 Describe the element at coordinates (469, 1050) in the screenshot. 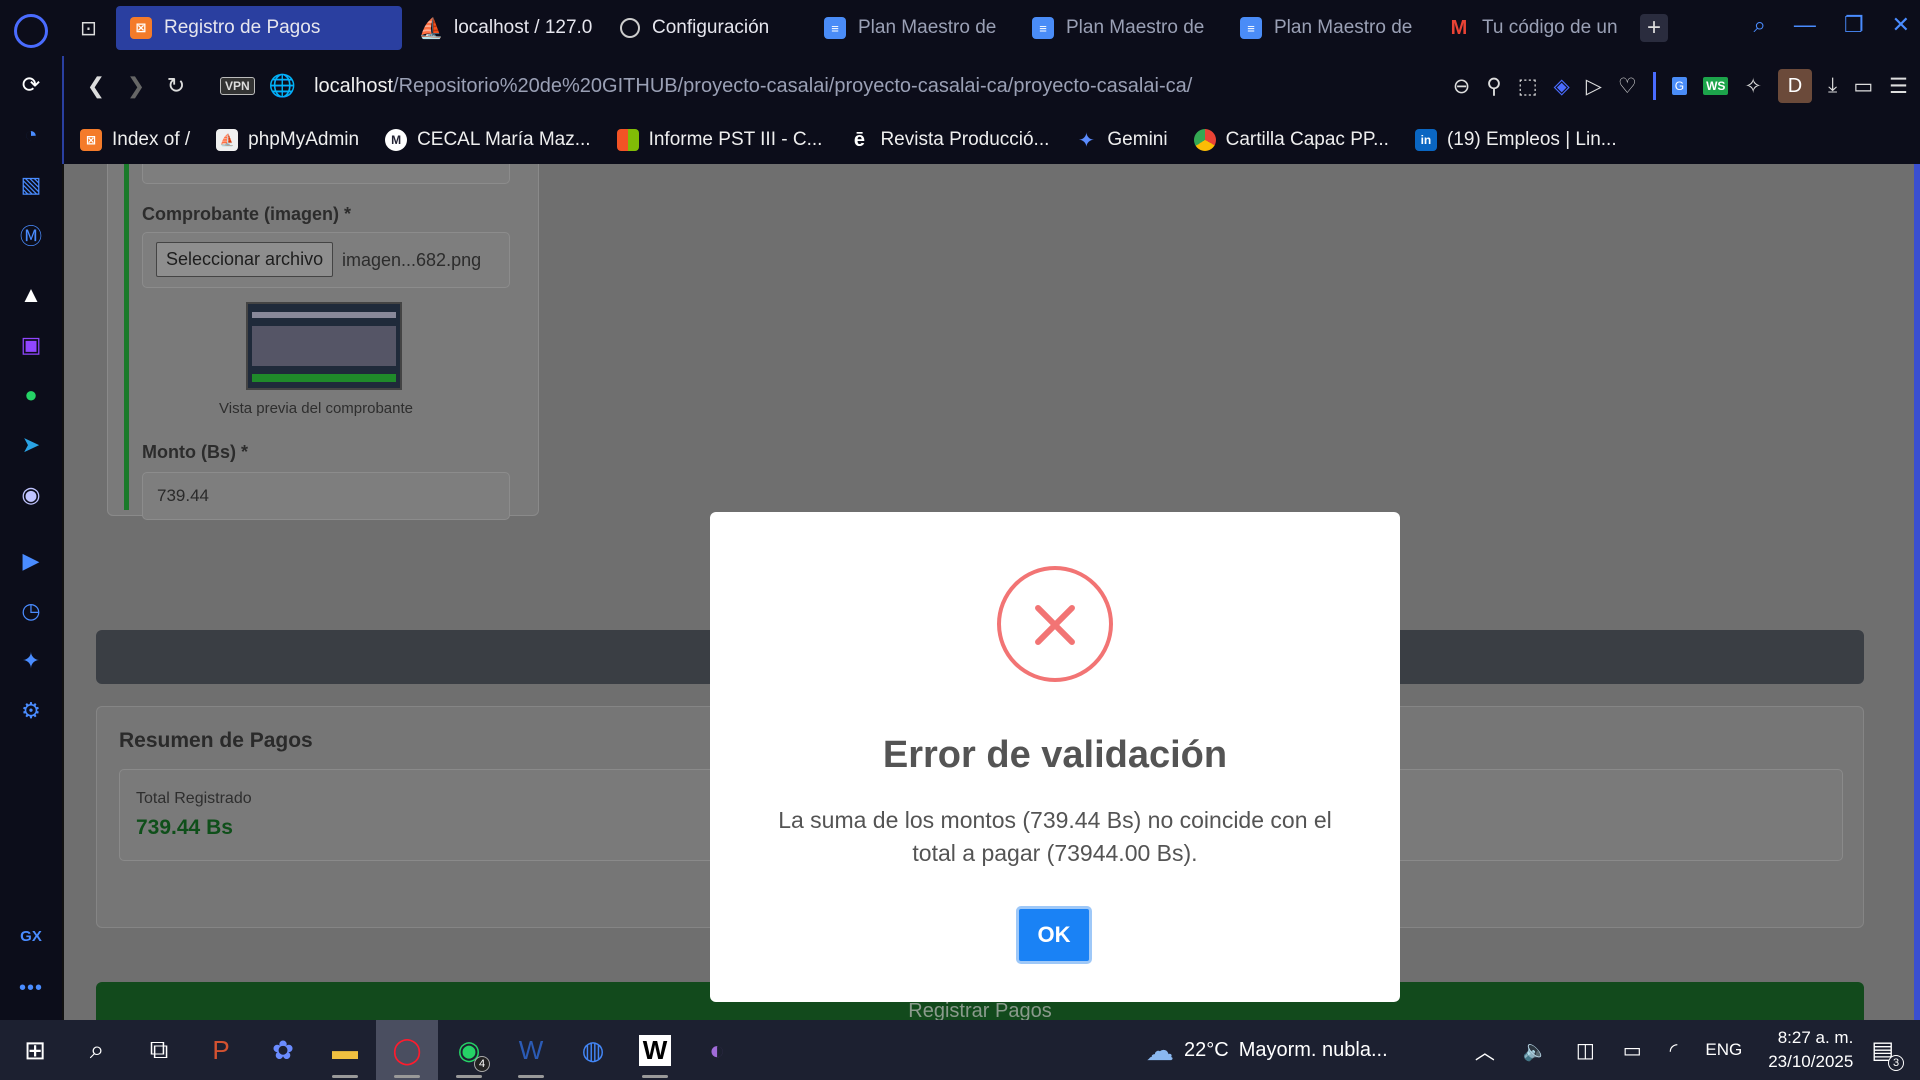

I see `whatsapp-icon: ◉ 4` at that location.